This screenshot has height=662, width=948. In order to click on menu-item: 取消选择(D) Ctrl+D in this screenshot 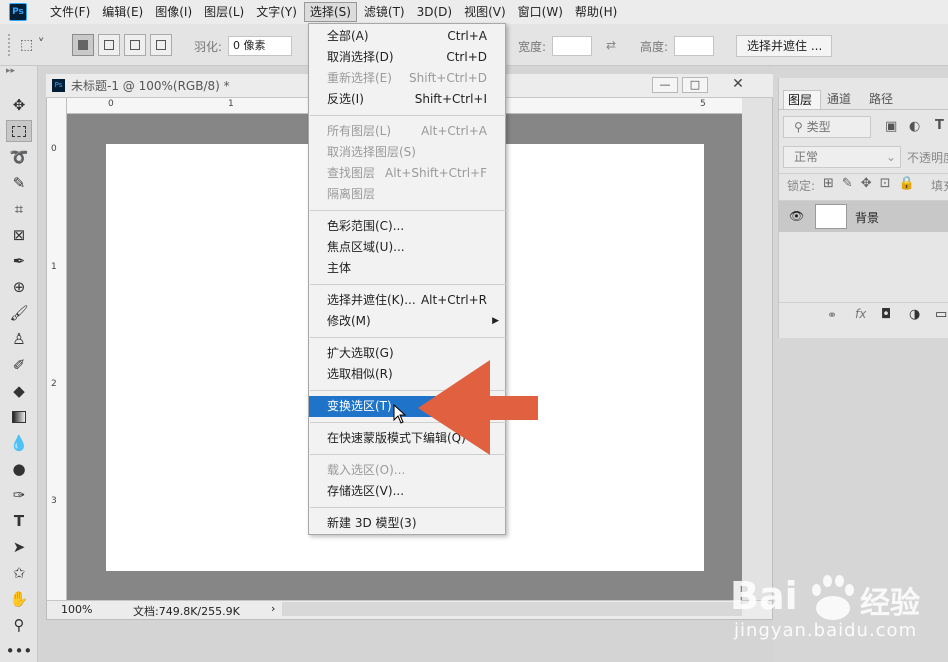, I will do `click(407, 57)`.